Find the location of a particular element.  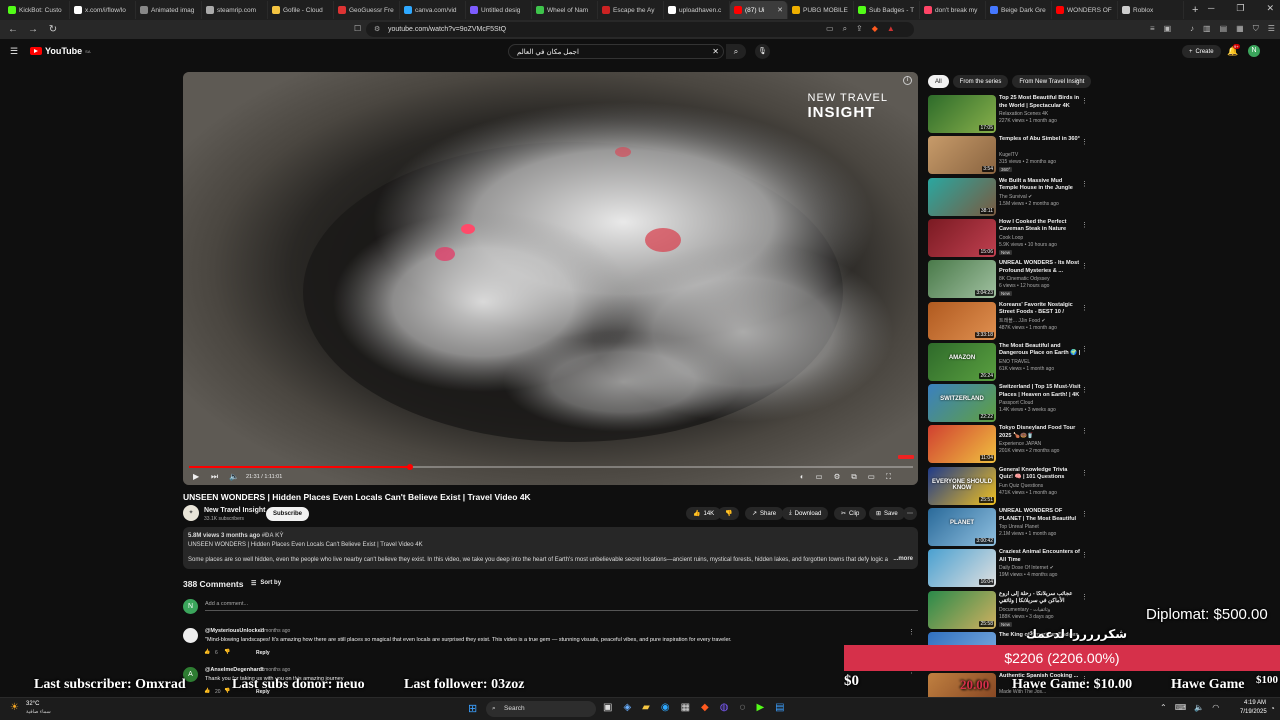

subscribe-button: Subscribe is located at coordinates (288, 514).